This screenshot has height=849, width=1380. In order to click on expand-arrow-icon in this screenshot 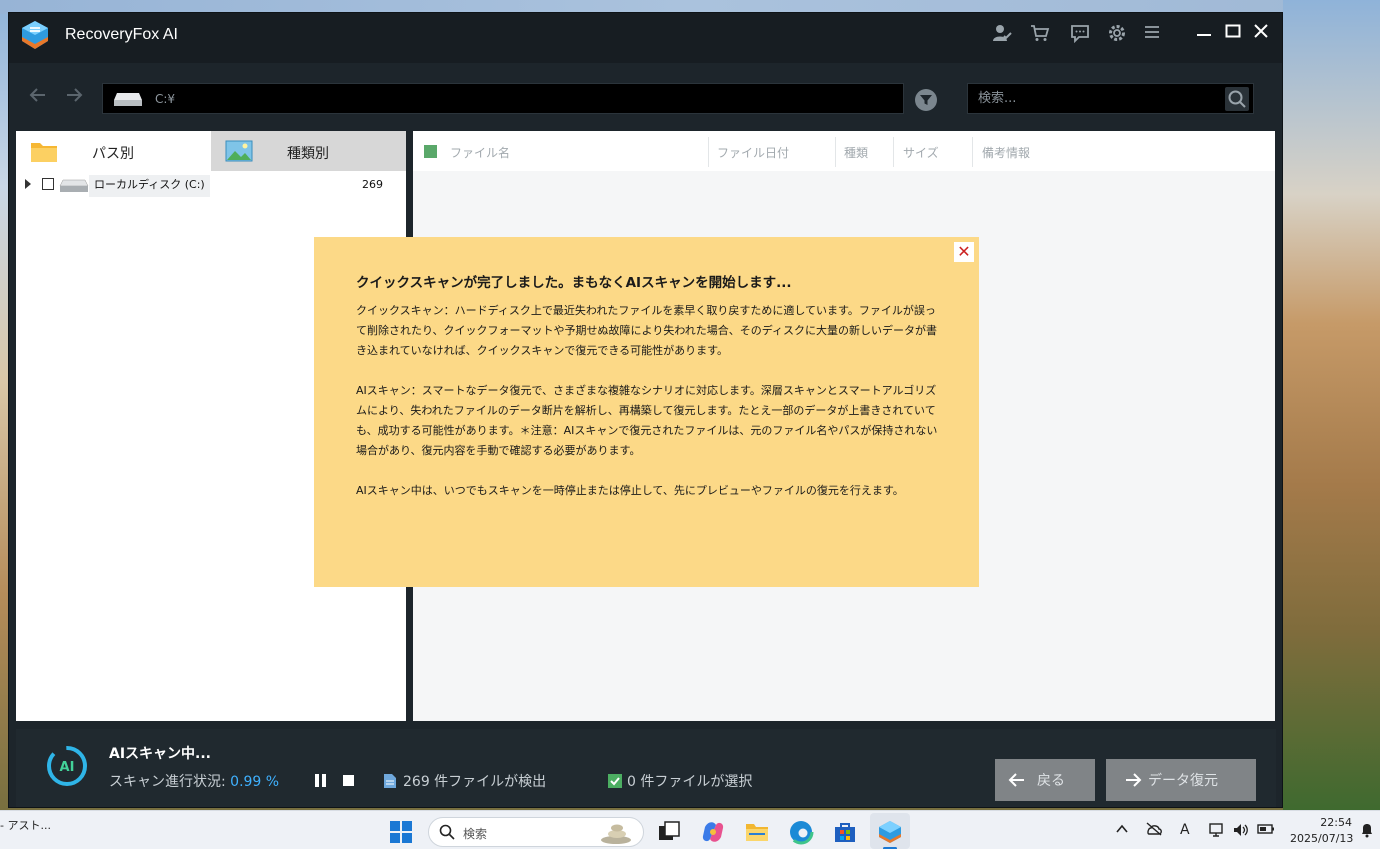, I will do `click(28, 184)`.